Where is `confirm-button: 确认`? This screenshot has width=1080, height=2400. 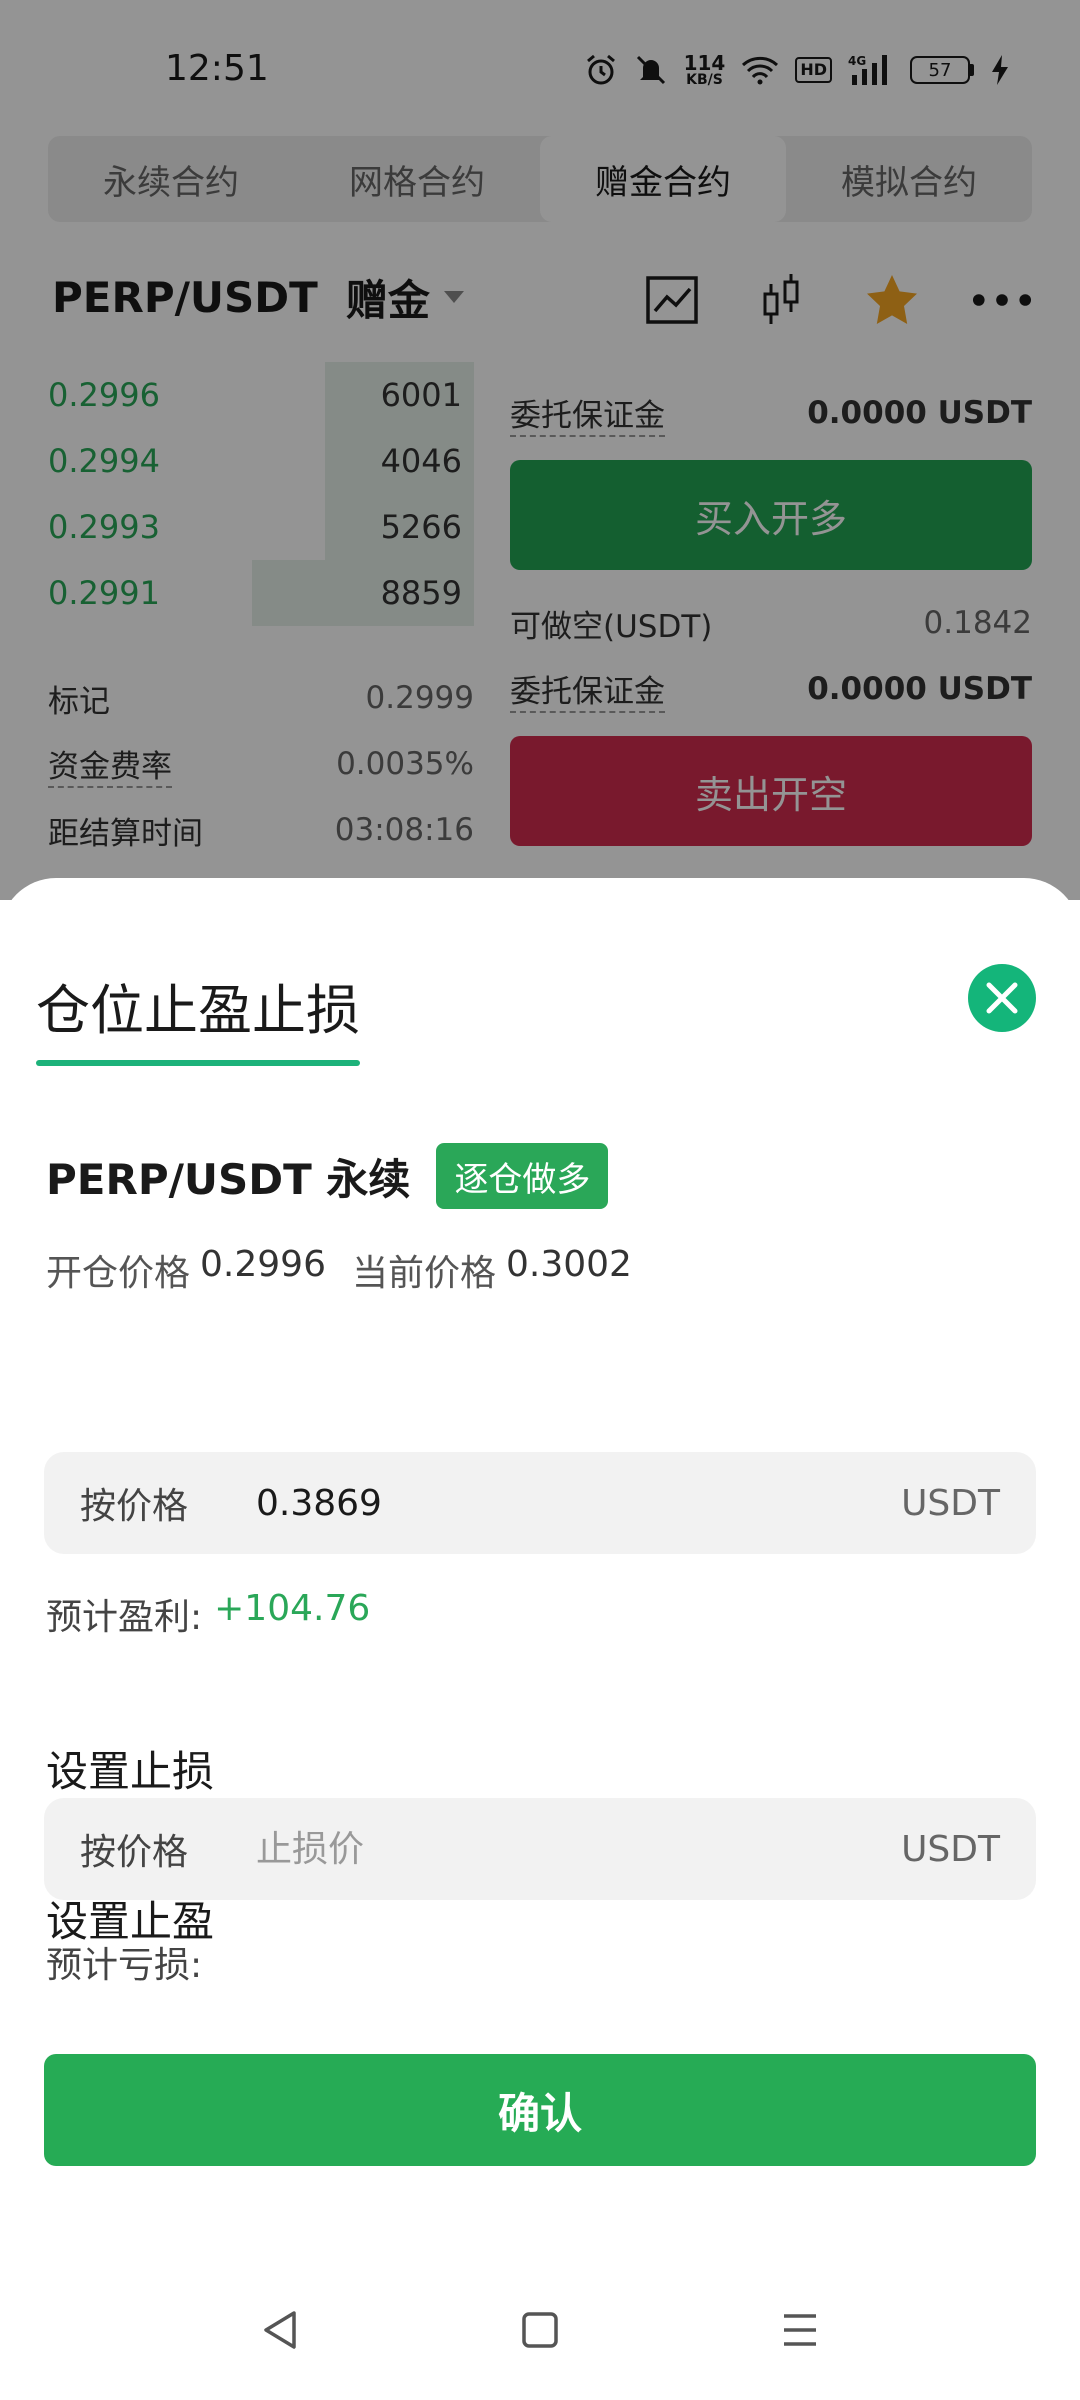 confirm-button: 确认 is located at coordinates (540, 2110).